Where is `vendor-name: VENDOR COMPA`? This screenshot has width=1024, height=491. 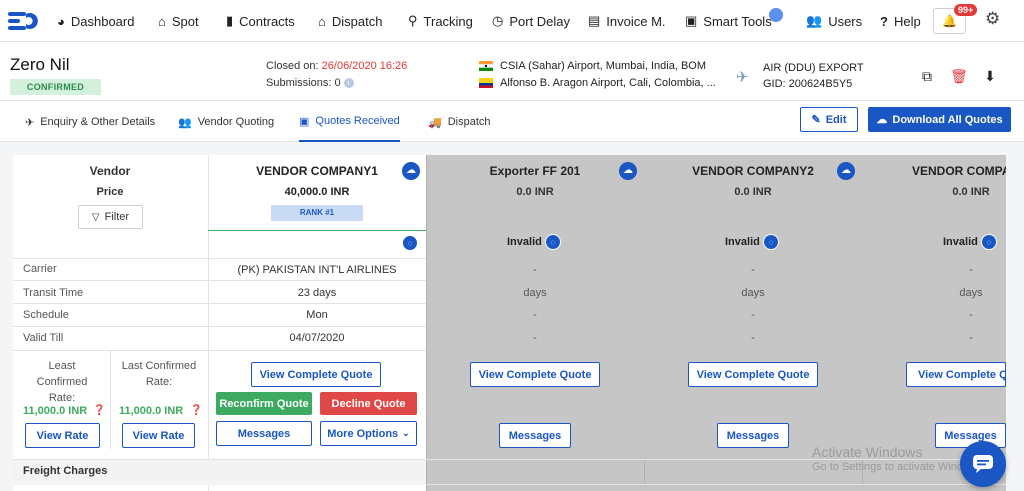 vendor-name: VENDOR COMPA is located at coordinates (959, 171).